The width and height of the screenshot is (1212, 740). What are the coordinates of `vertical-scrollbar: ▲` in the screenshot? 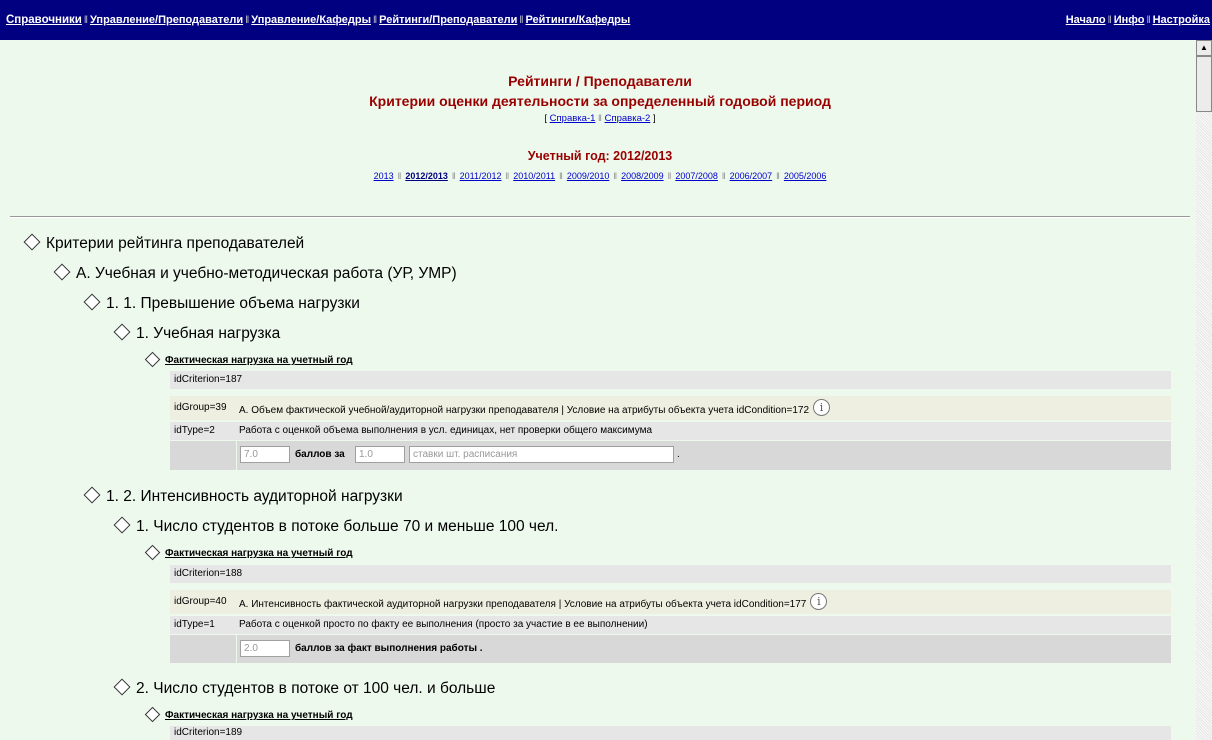 It's located at (1204, 390).